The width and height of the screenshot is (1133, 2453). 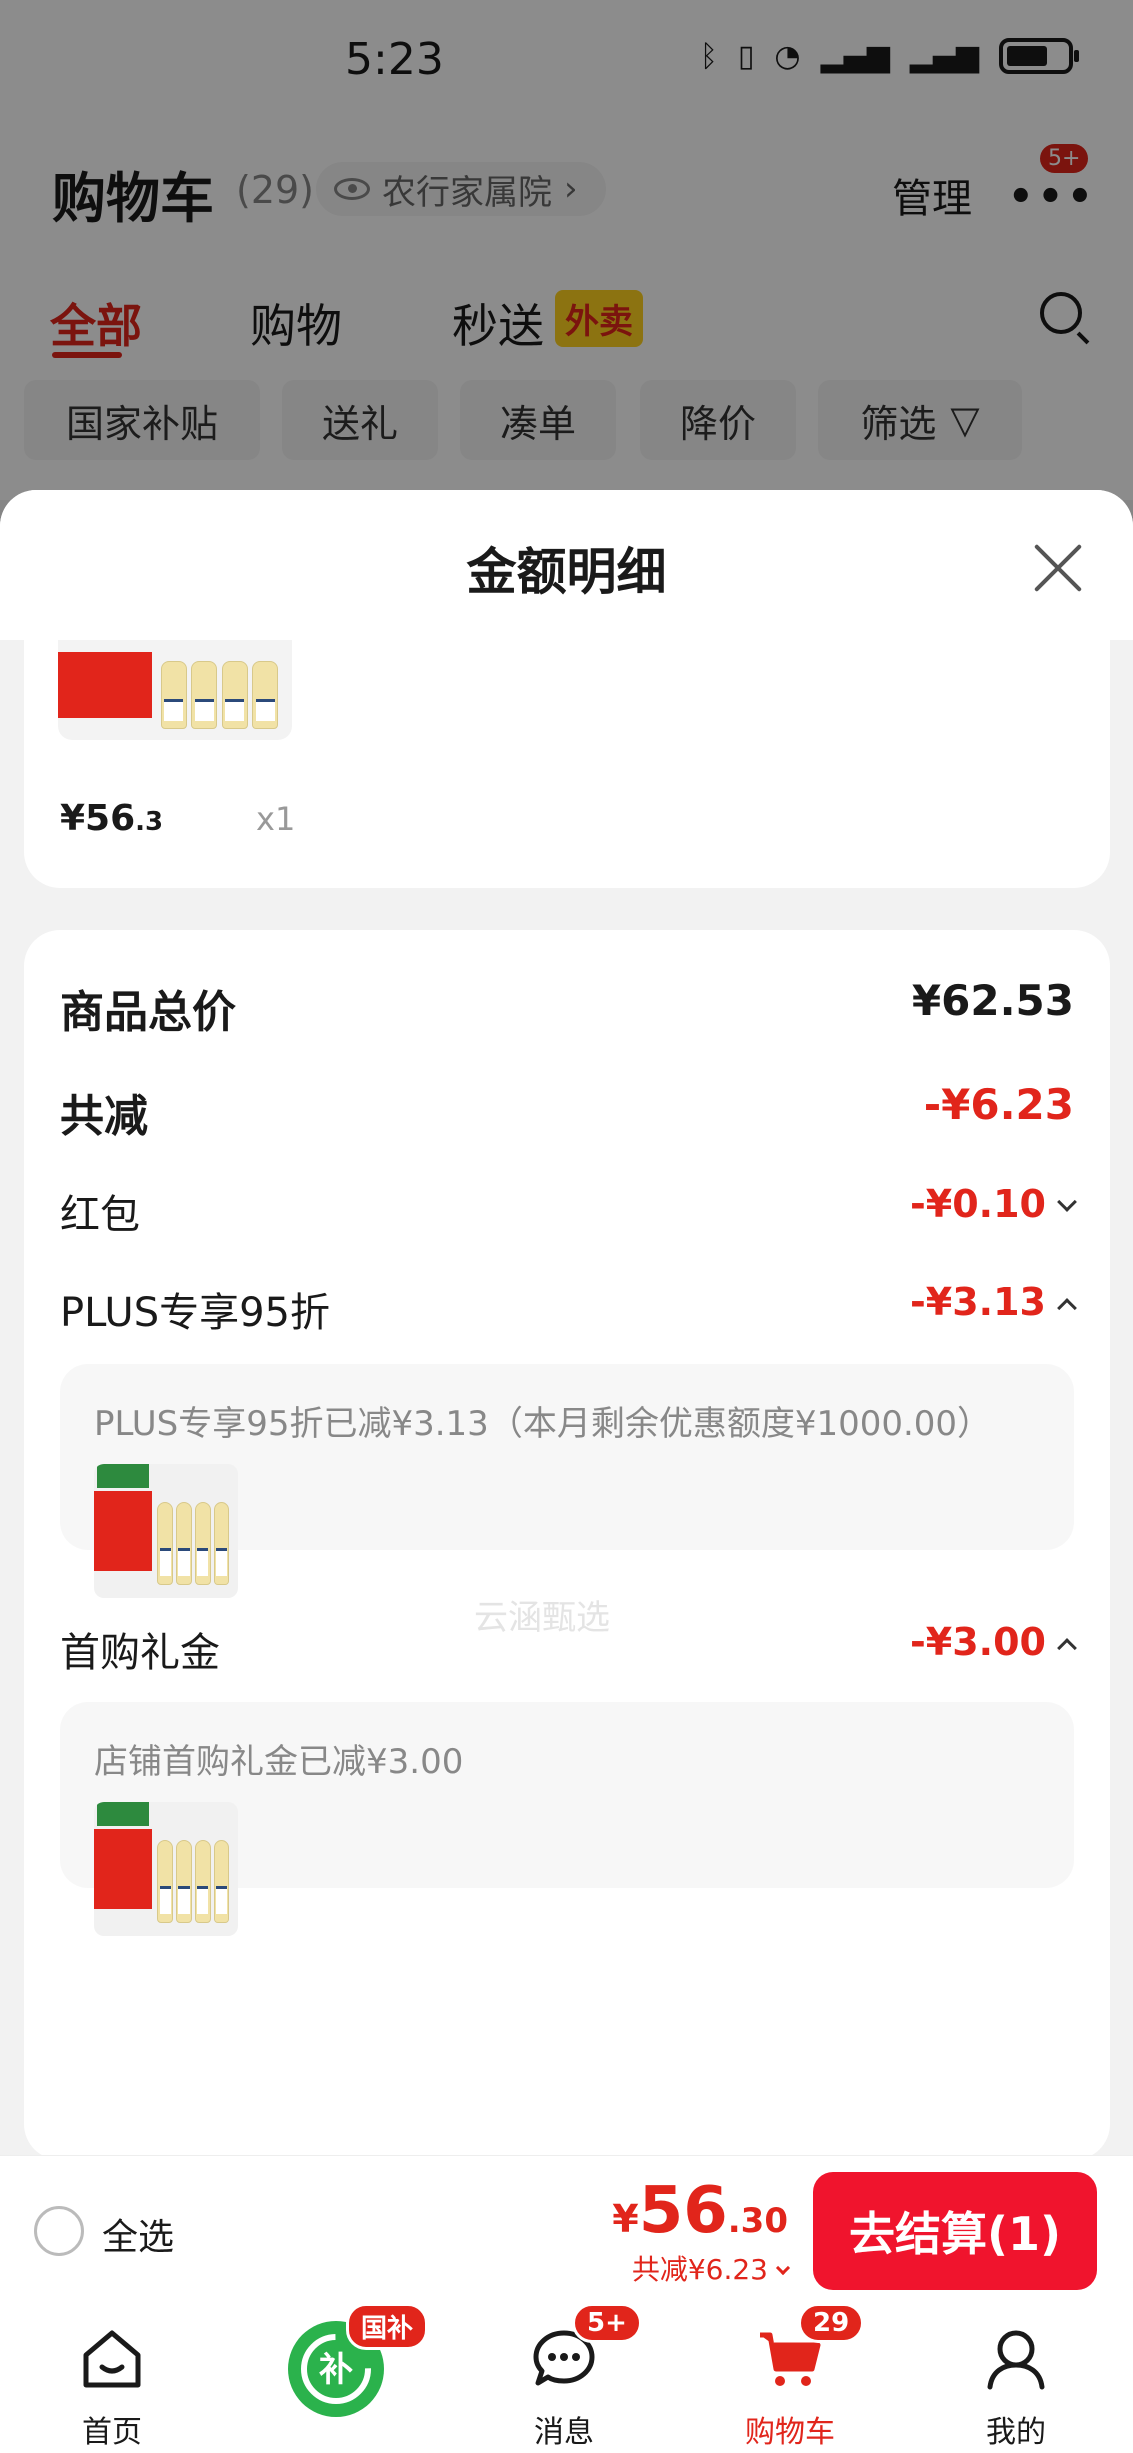 I want to click on total-price-dec: .30, so click(x=757, y=2221).